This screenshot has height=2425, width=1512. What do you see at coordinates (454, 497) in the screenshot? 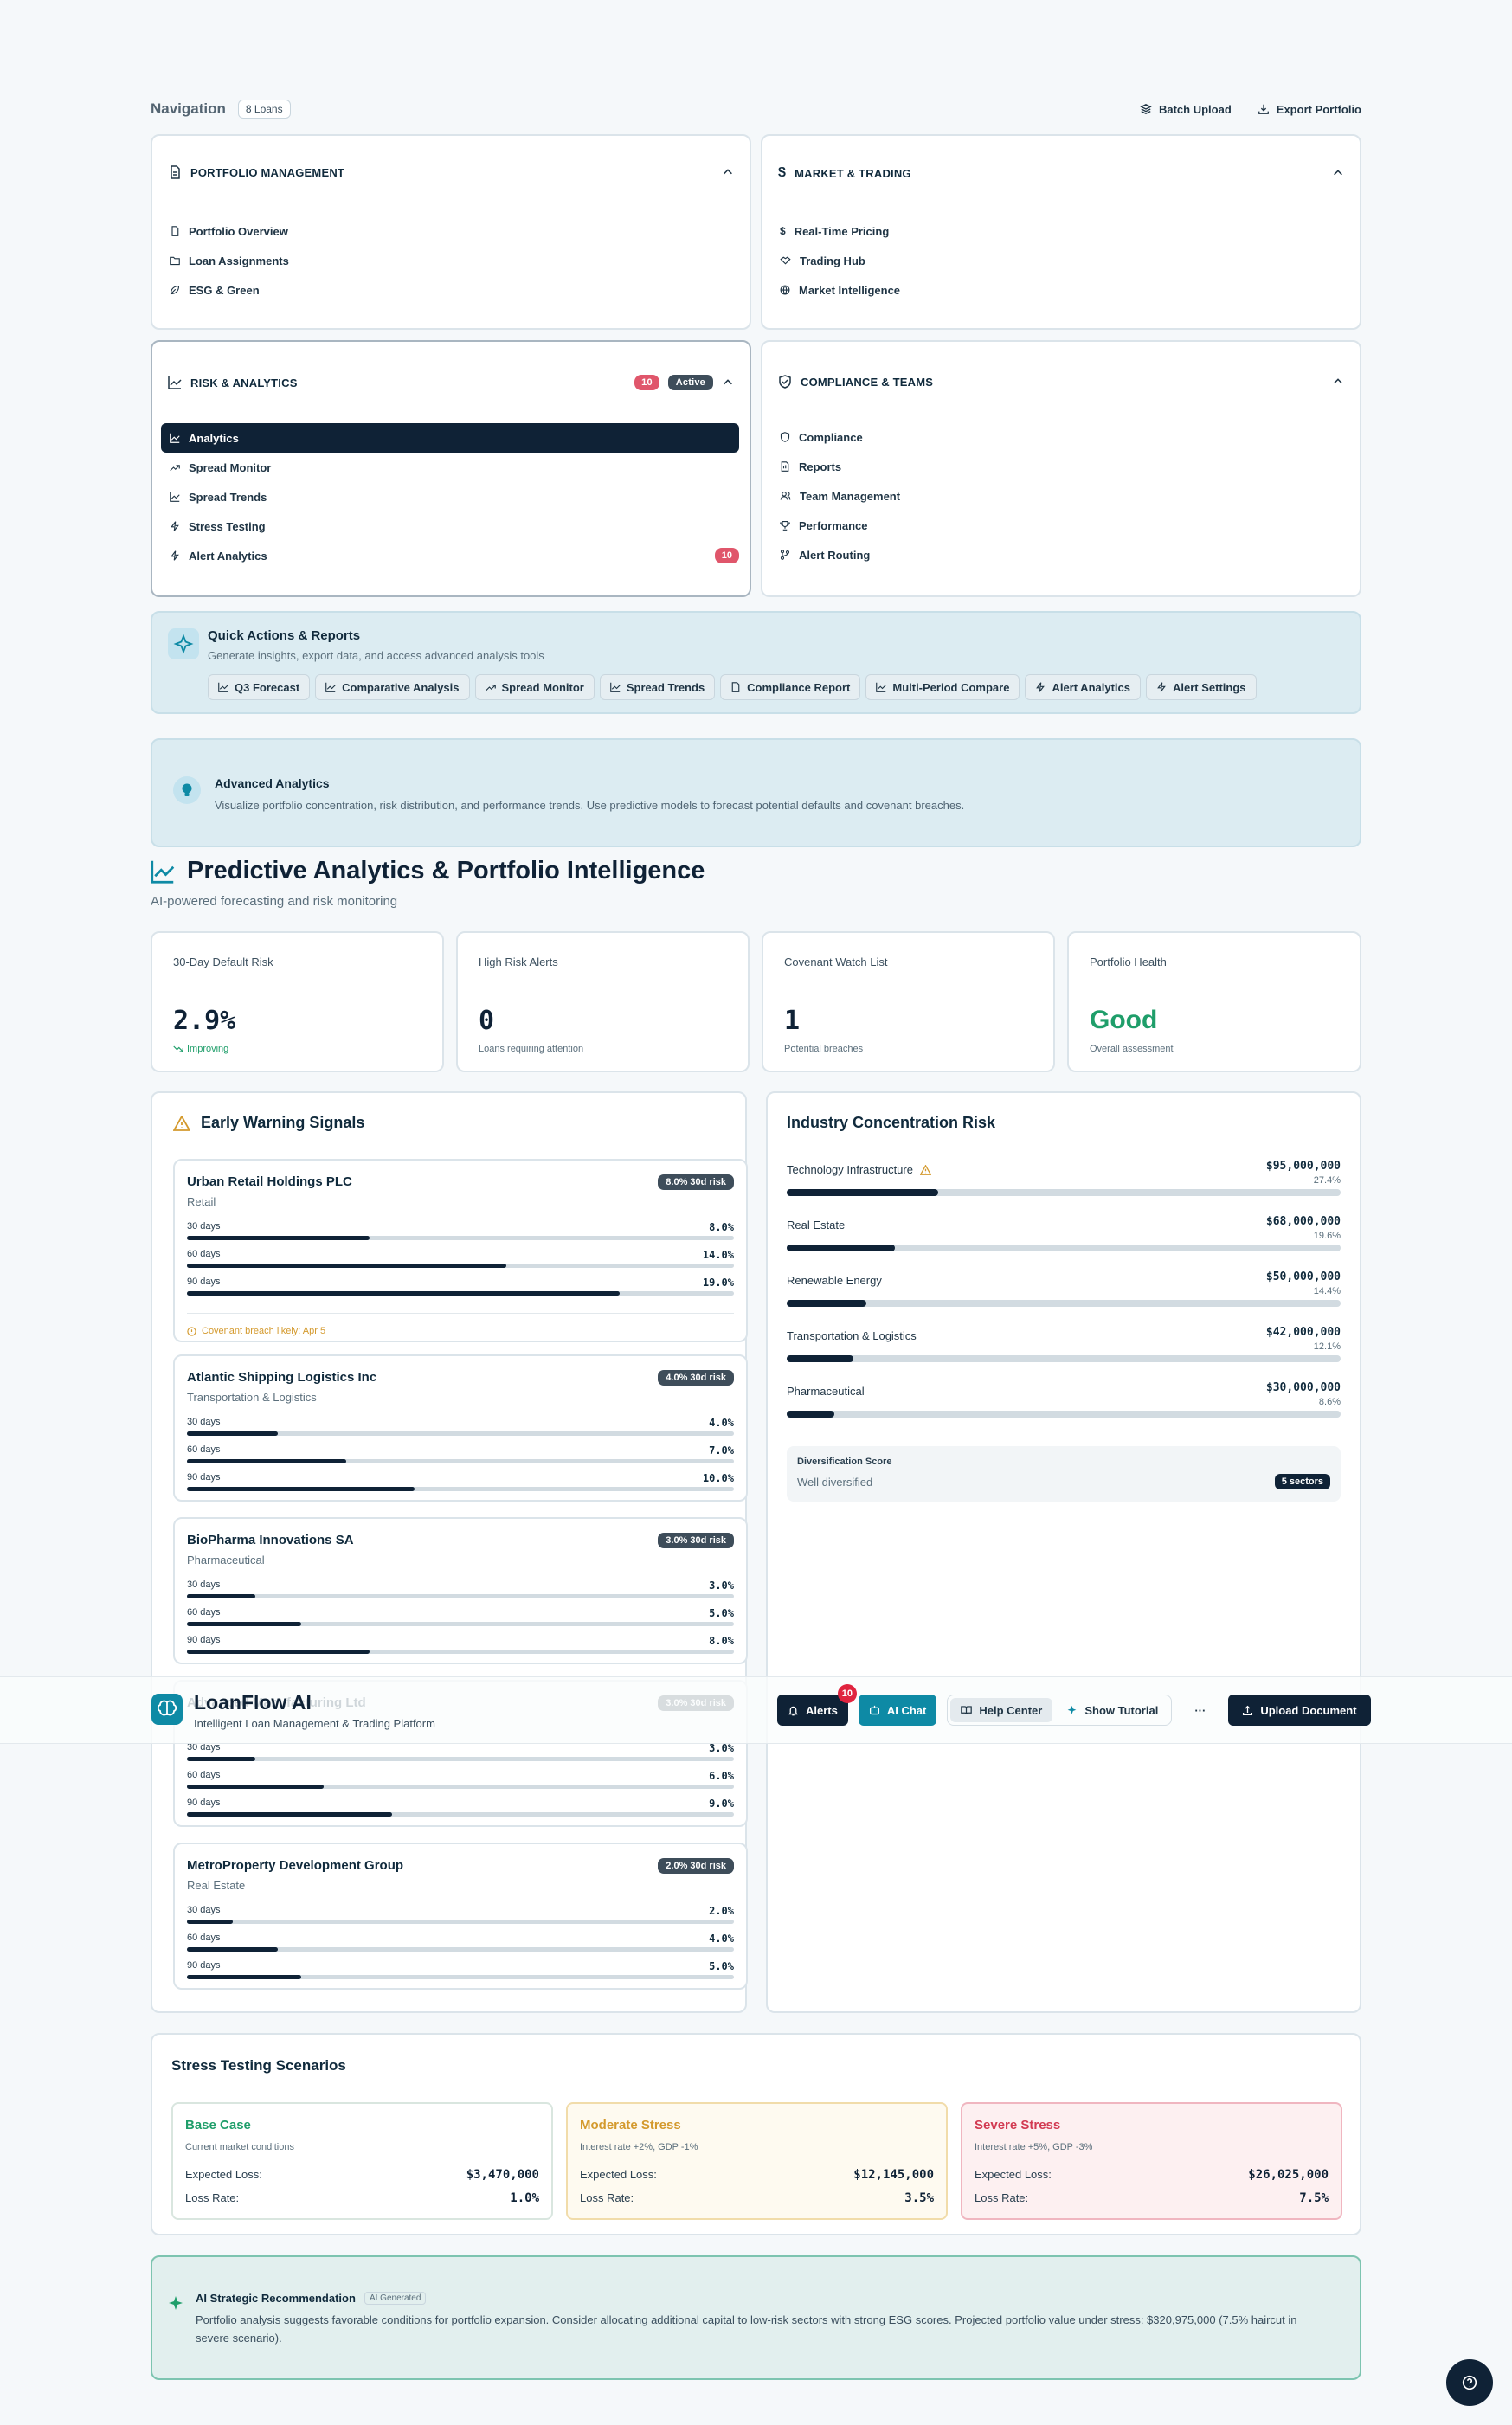
I see `nav-item-spread-trends: Spread Trends` at bounding box center [454, 497].